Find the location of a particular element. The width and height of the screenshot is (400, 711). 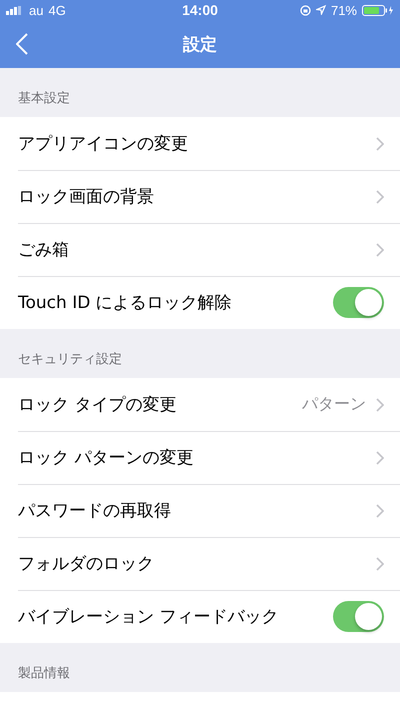

row-label: ロック パターンの変更 is located at coordinates (106, 458).